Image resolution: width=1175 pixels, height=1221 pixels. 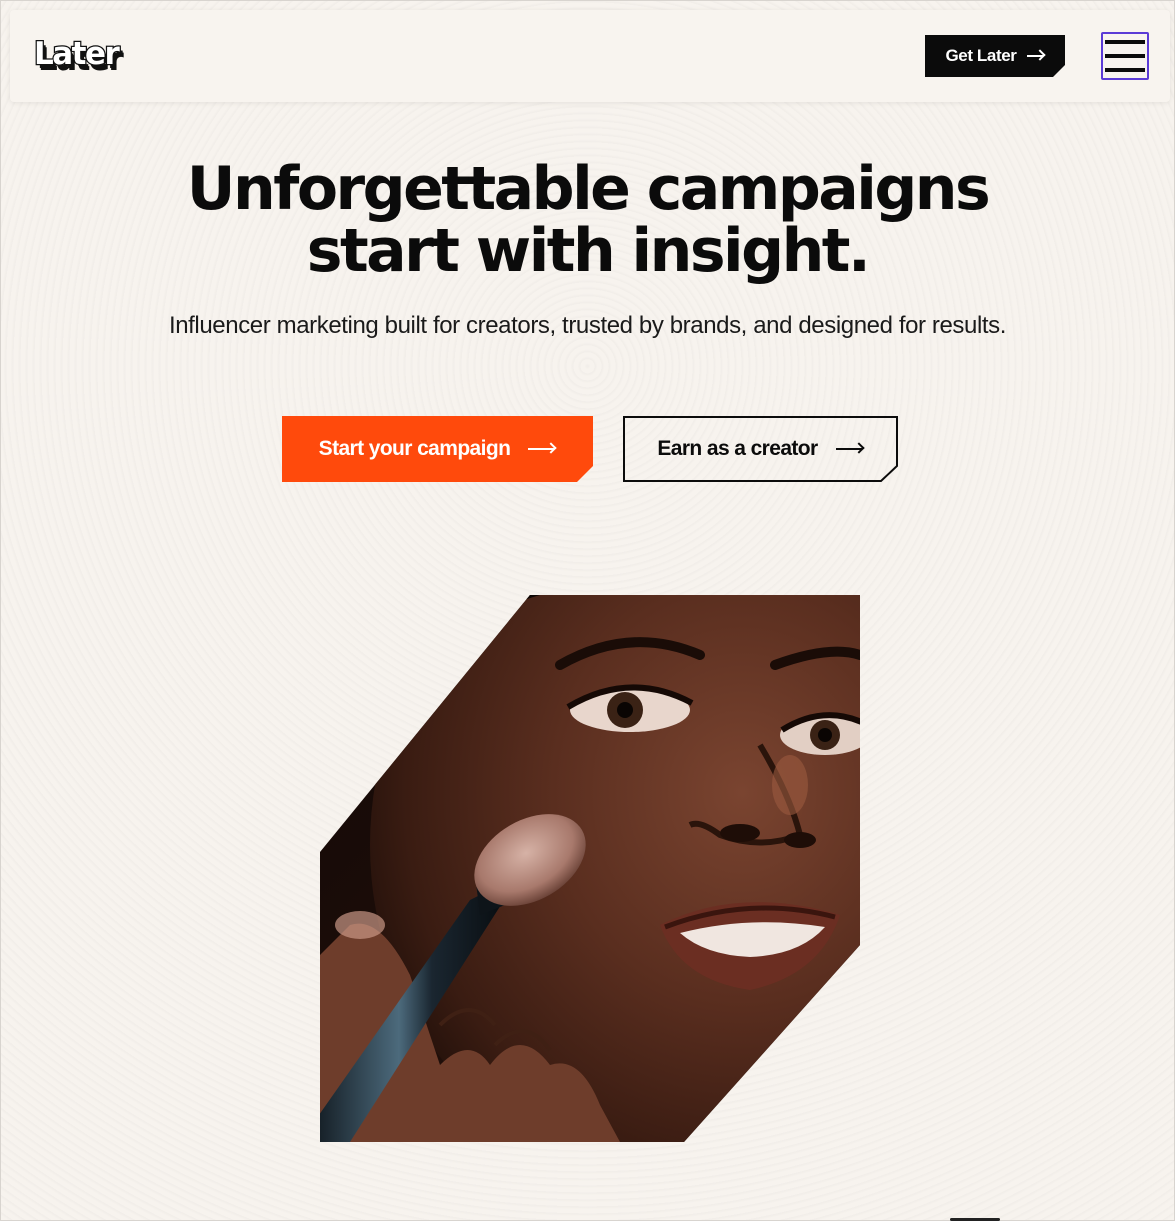 I want to click on site-header: Later Get Later, so click(x=590, y=56).